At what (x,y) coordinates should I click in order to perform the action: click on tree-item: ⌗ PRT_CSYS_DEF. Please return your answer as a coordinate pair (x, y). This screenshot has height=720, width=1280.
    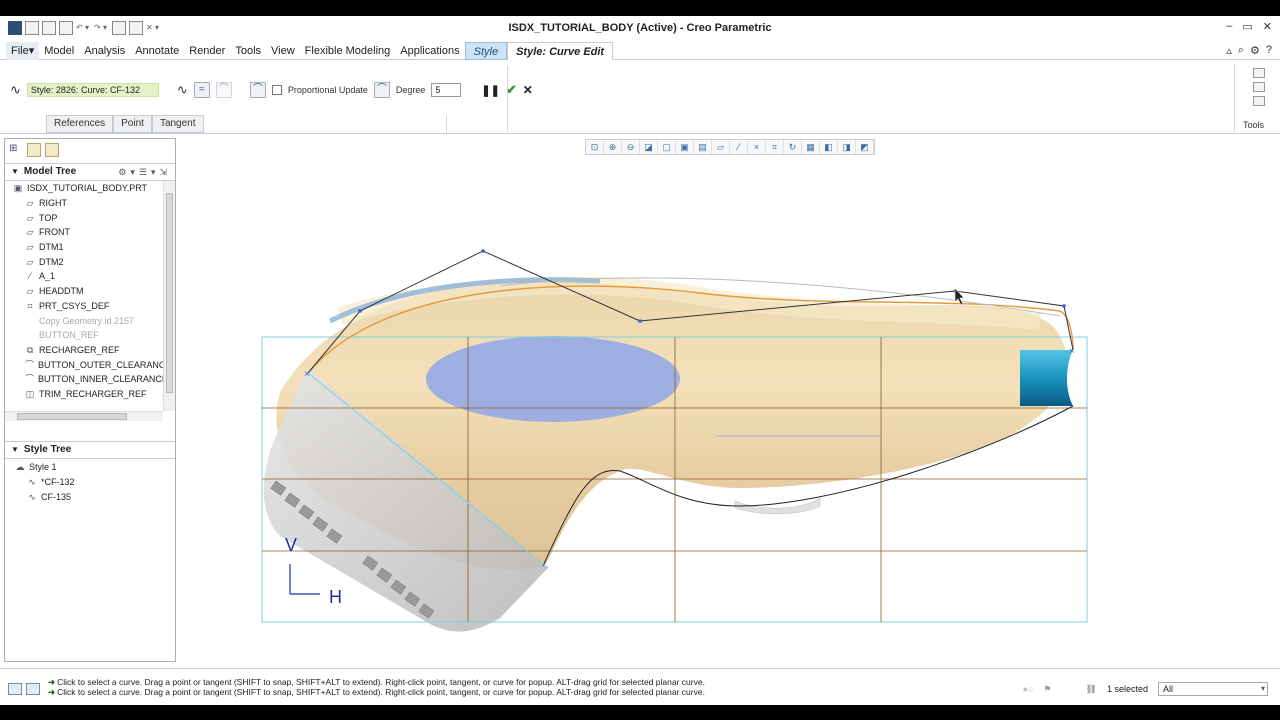
    Looking at the image, I should click on (84, 306).